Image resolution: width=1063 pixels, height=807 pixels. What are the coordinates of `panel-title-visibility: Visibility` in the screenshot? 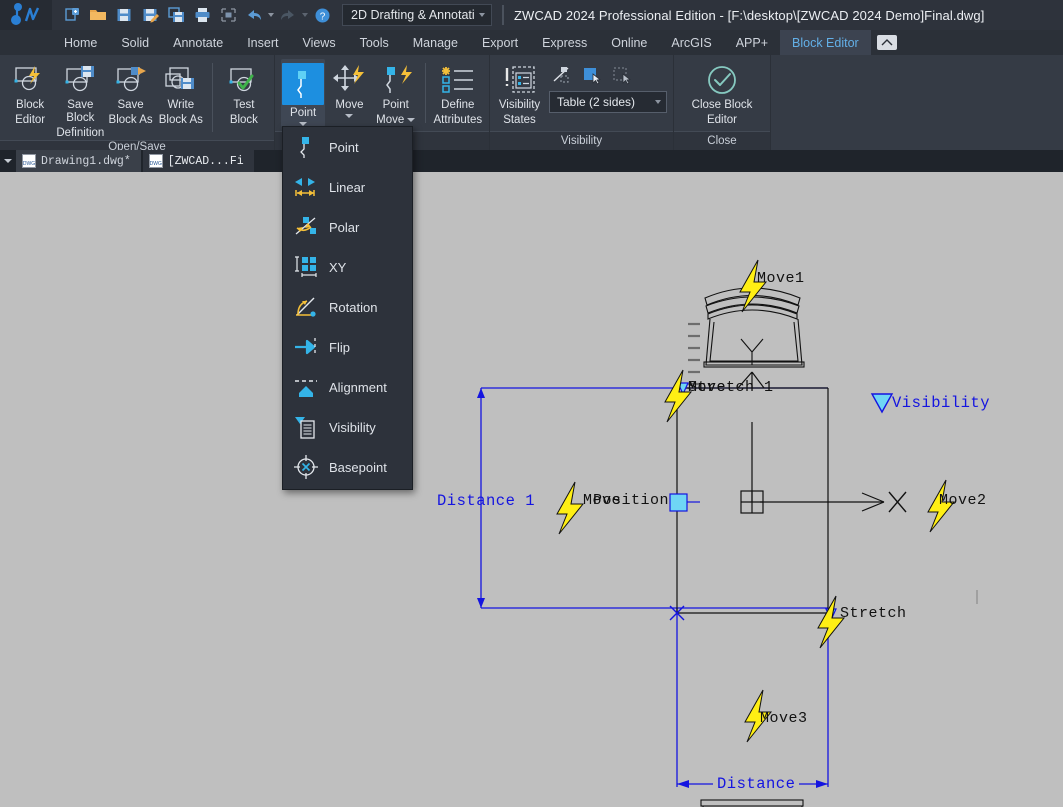 It's located at (581, 140).